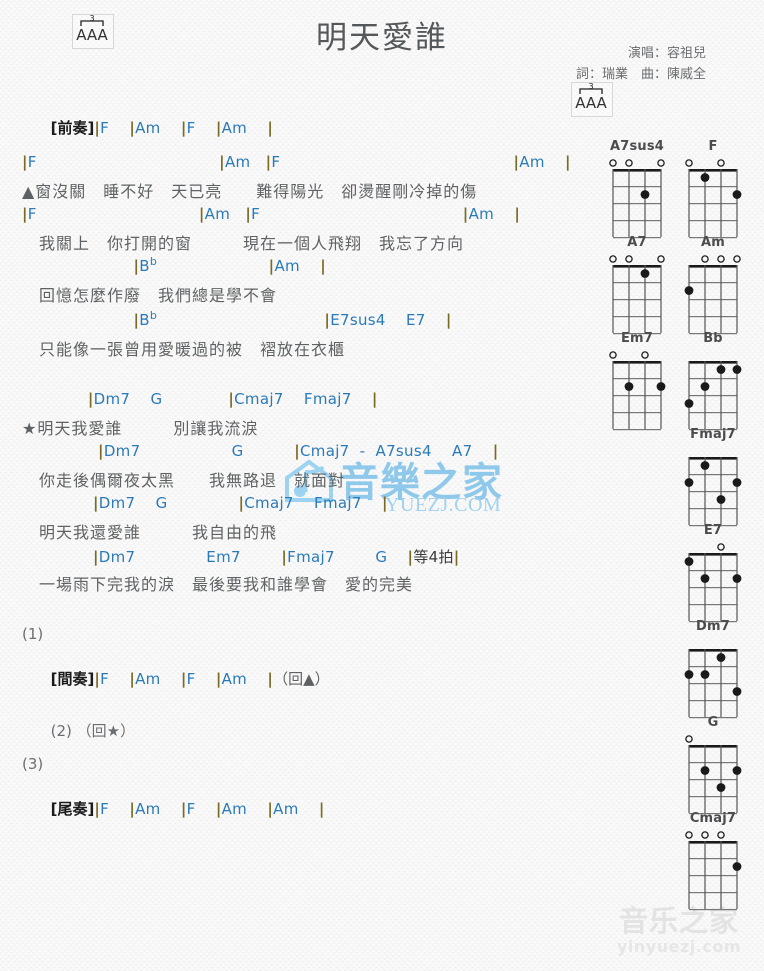 The image size is (764, 971). Describe the element at coordinates (72, 128) in the screenshot. I see `intro-label: [前奏]` at that location.